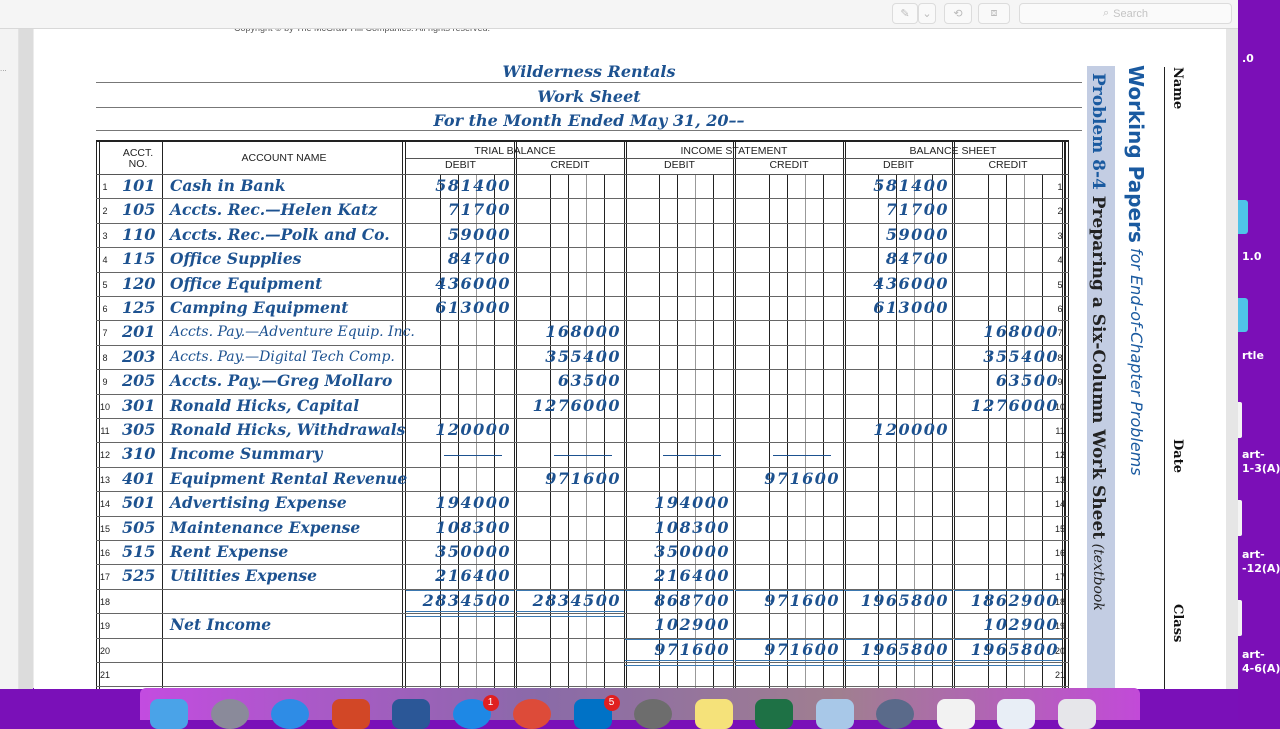 The width and height of the screenshot is (1280, 729). What do you see at coordinates (834, 714) in the screenshot?
I see `dock-preview-icon` at bounding box center [834, 714].